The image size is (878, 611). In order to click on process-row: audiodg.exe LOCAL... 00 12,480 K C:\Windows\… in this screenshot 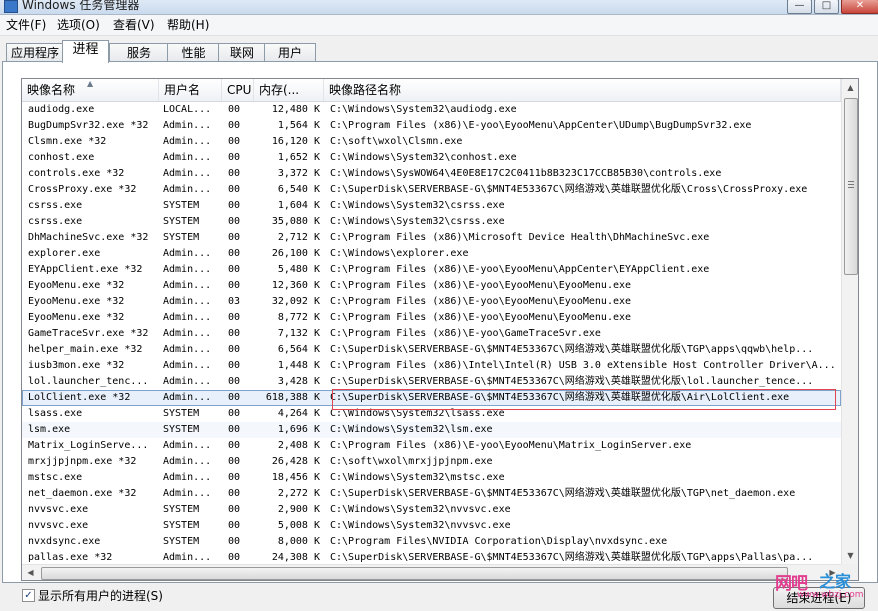, I will do `click(431, 110)`.